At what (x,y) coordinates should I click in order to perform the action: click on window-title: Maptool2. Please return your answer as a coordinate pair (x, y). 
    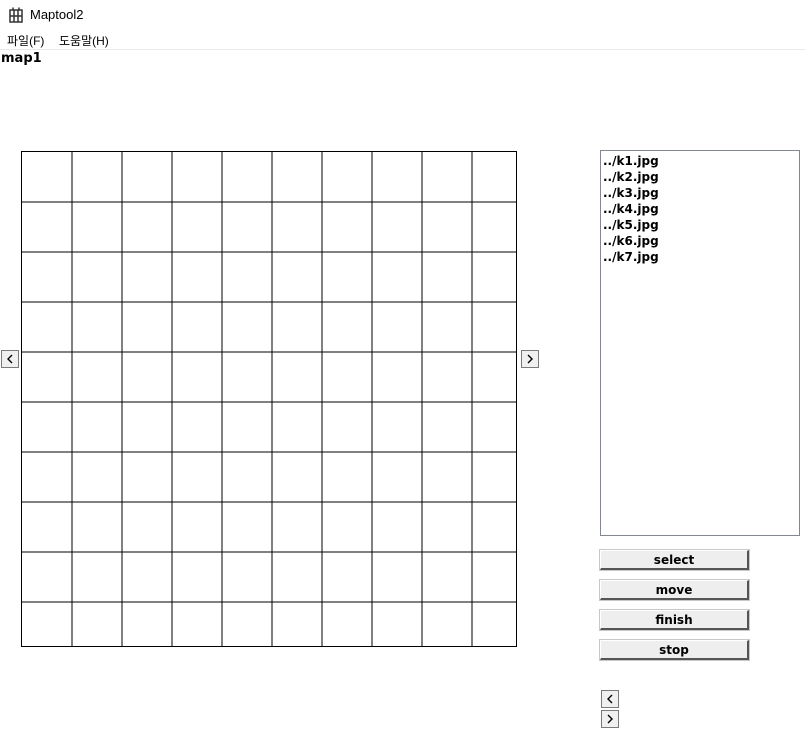
    Looking at the image, I should click on (57, 14).